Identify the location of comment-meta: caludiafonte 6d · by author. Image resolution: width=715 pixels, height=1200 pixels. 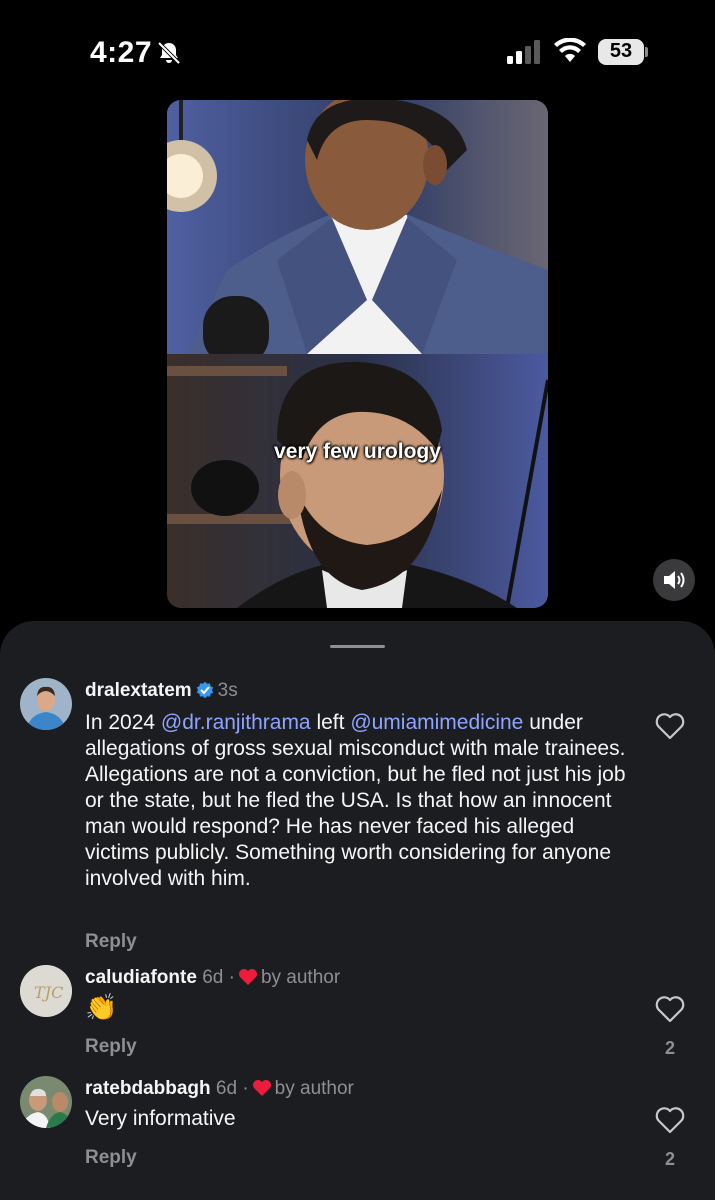
(212, 978).